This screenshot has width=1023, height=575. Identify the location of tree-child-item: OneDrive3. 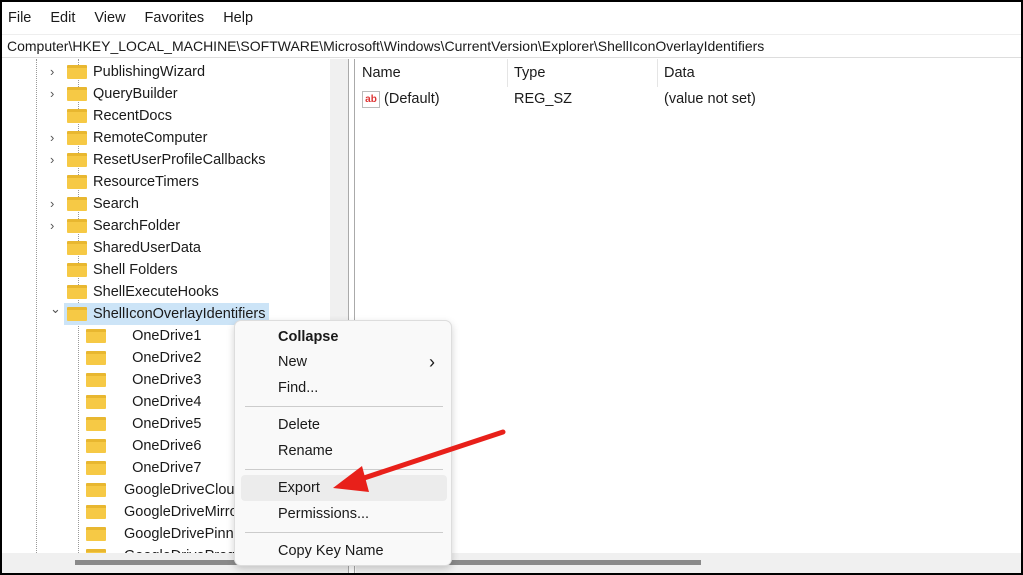
(143, 380).